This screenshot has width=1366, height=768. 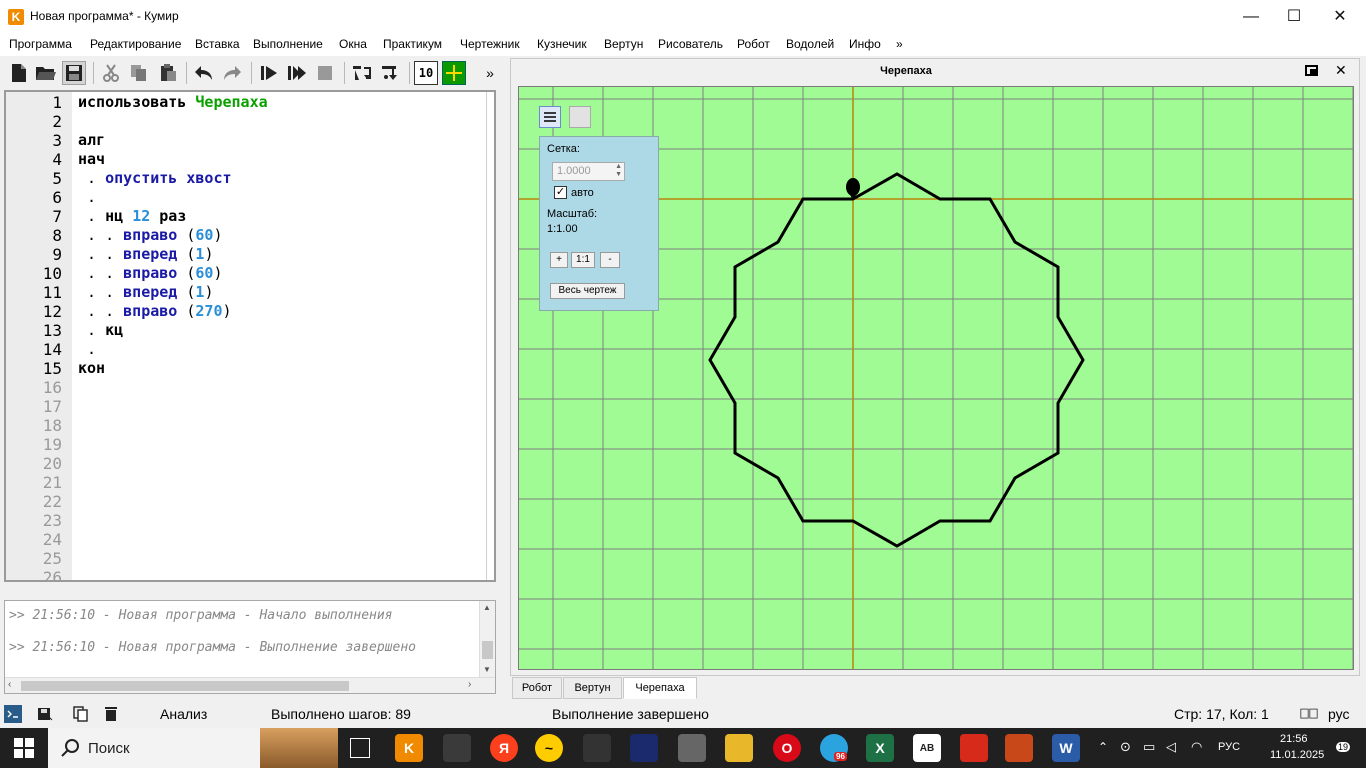 I want to click on scroll-left-icon: ‹, so click(x=9, y=684).